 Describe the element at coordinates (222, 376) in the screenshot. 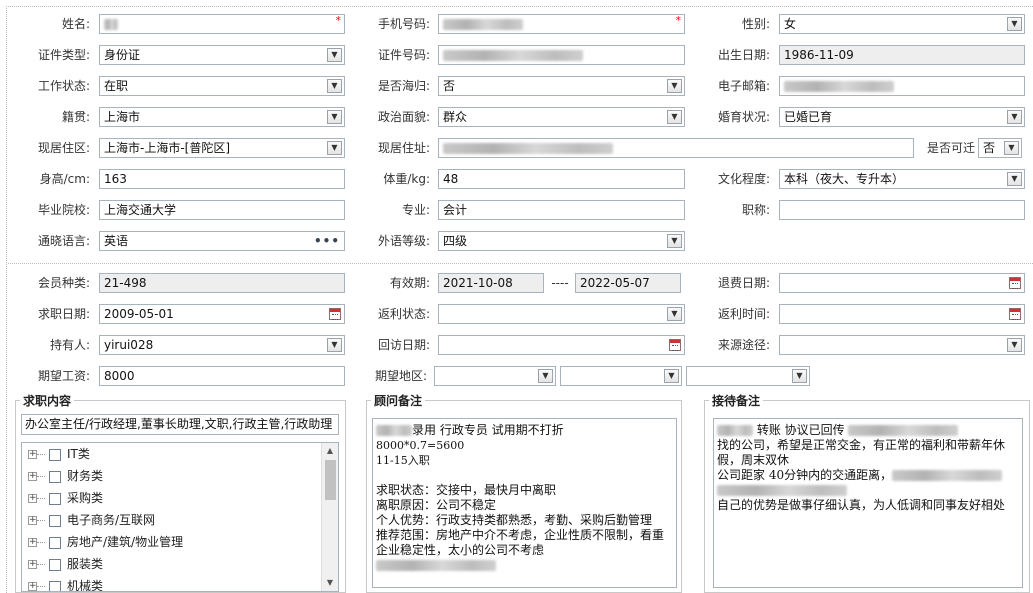

I see `salary-field: 8000` at that location.